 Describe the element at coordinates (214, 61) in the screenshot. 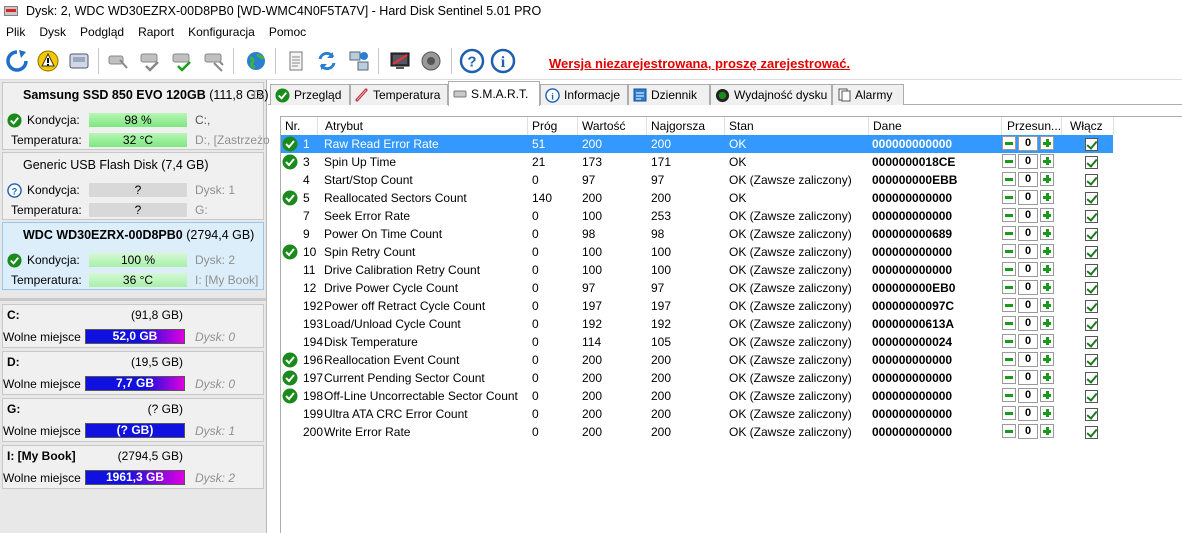

I see `disk-tool-icon` at that location.